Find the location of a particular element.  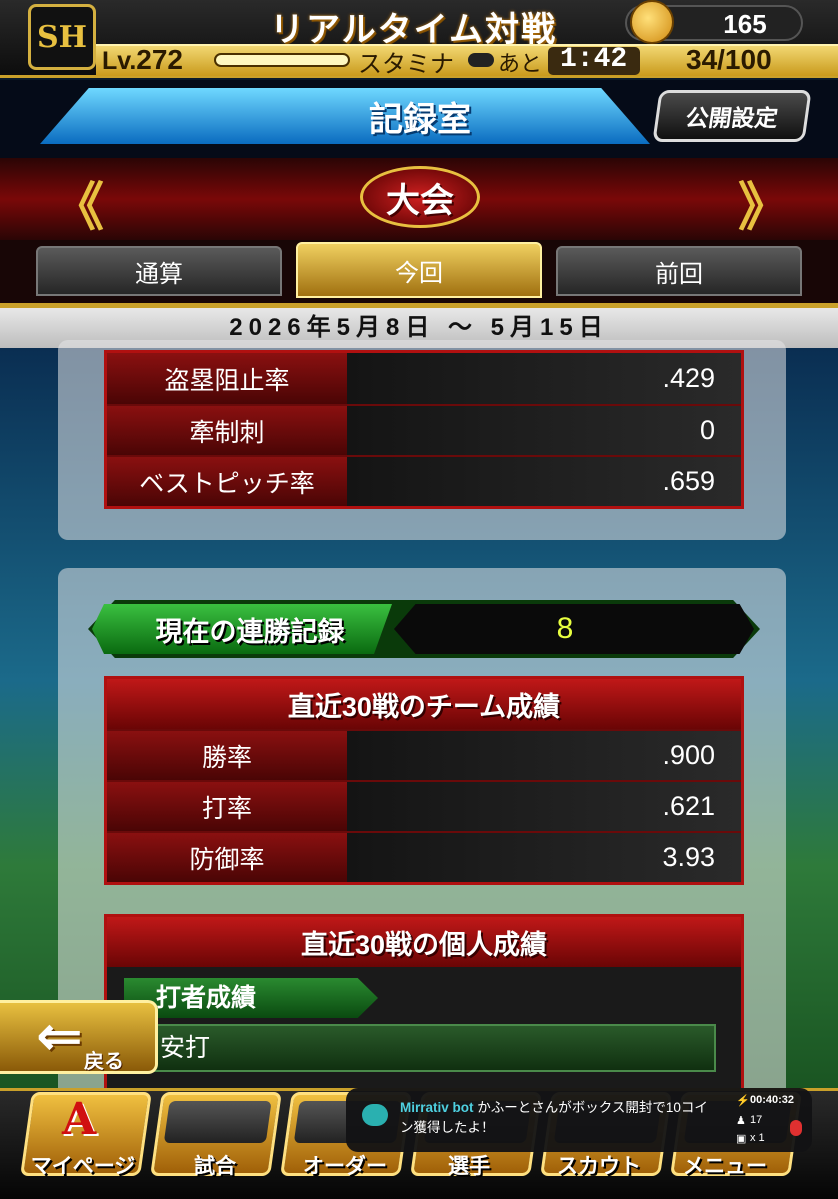

stat-value: .621 is located at coordinates (544, 806).